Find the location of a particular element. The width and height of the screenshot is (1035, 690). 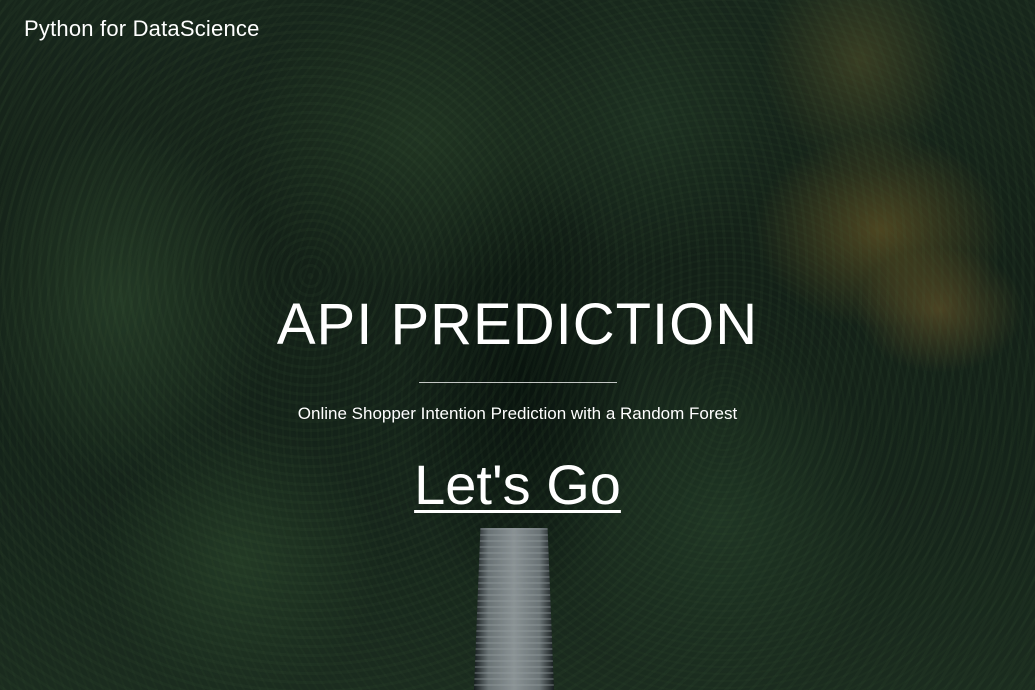

hero-title: API PREDICTION is located at coordinates (517, 324).